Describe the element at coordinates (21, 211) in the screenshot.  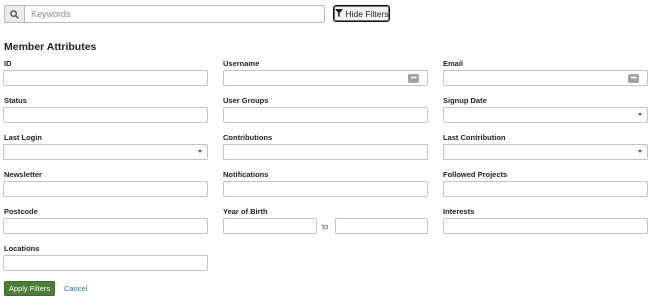
I see `postcode-label: Postcode` at that location.